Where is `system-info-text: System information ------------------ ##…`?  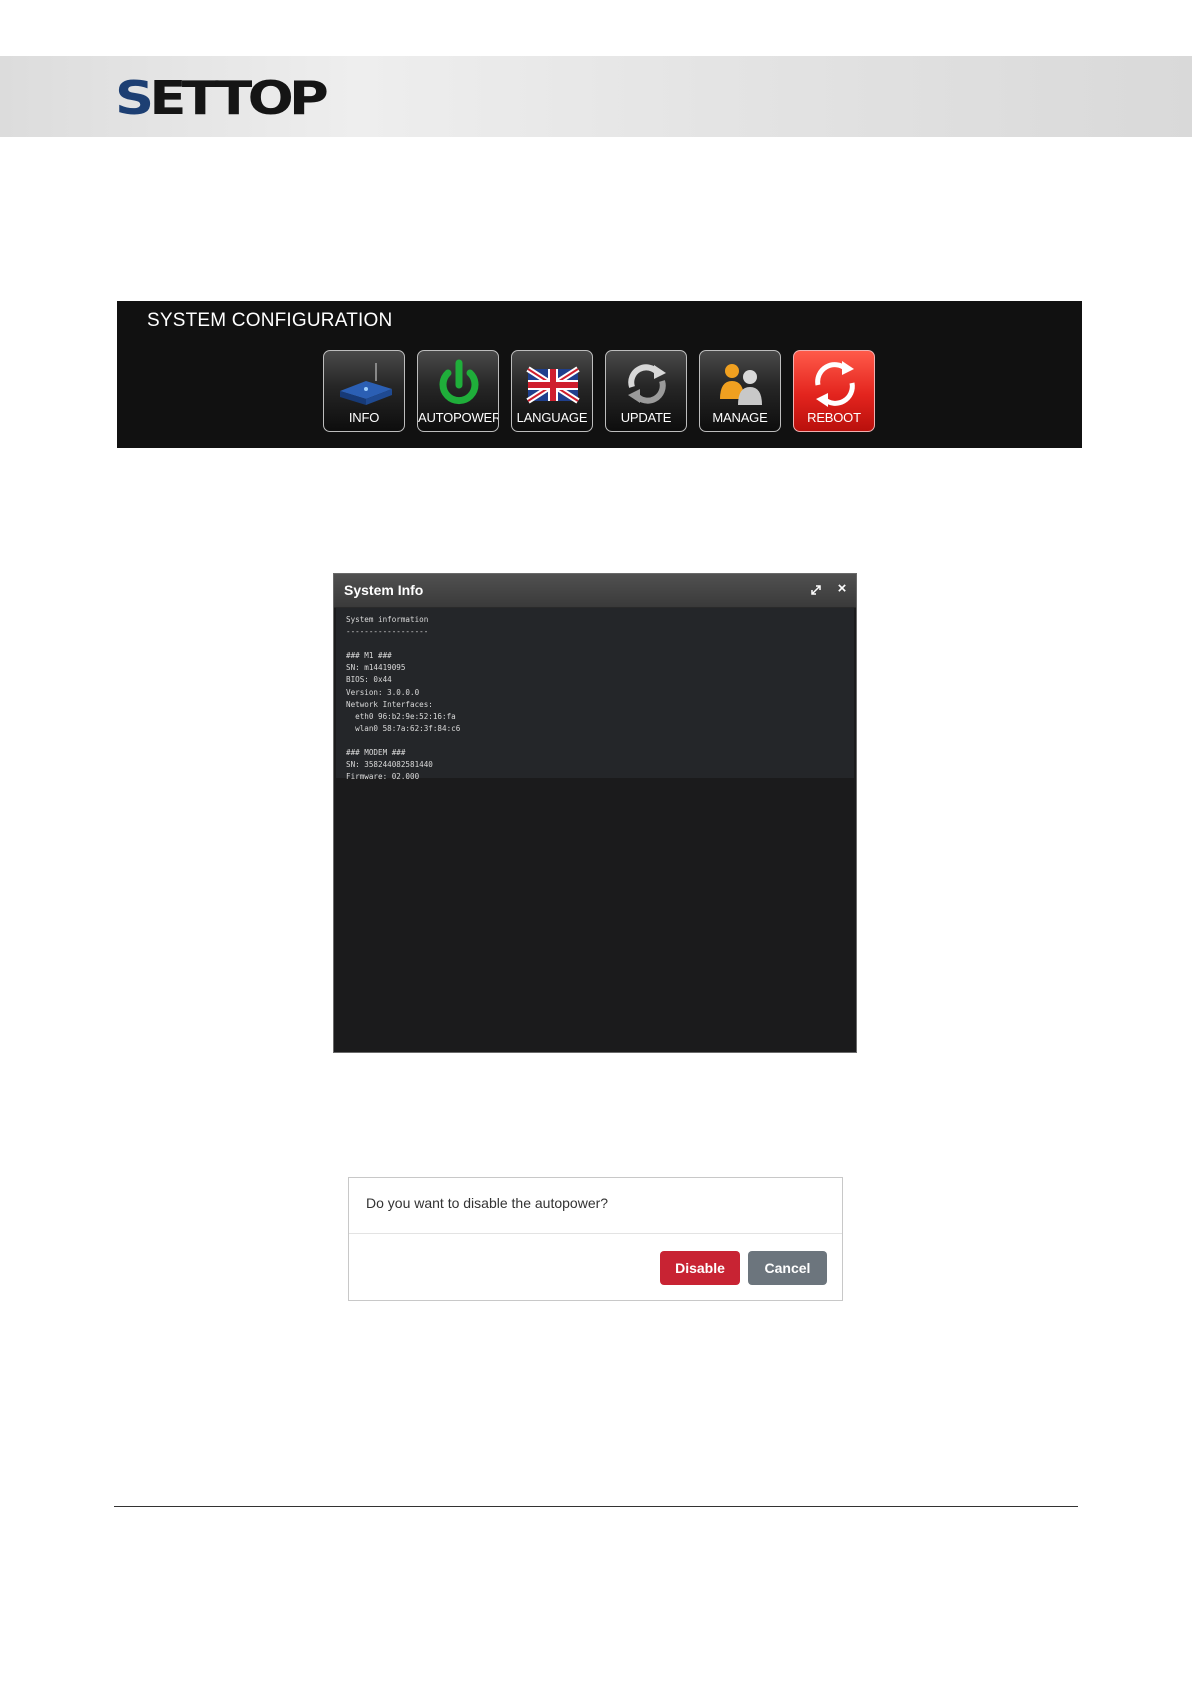 system-info-text: System information ------------------ ##… is located at coordinates (403, 698).